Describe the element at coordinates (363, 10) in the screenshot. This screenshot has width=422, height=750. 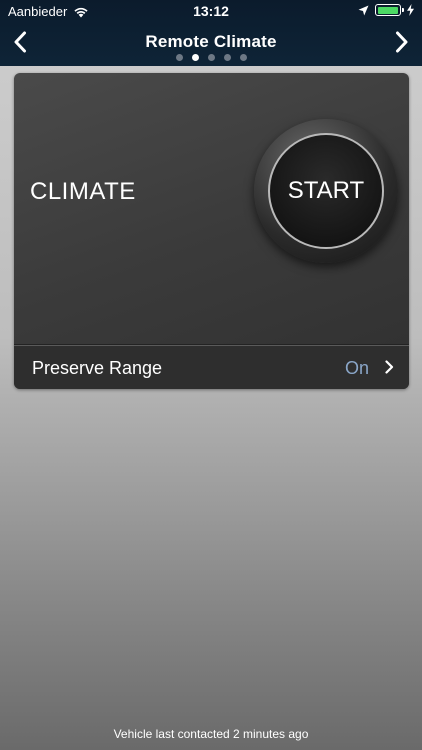
I see `location-arrow-icon` at that location.